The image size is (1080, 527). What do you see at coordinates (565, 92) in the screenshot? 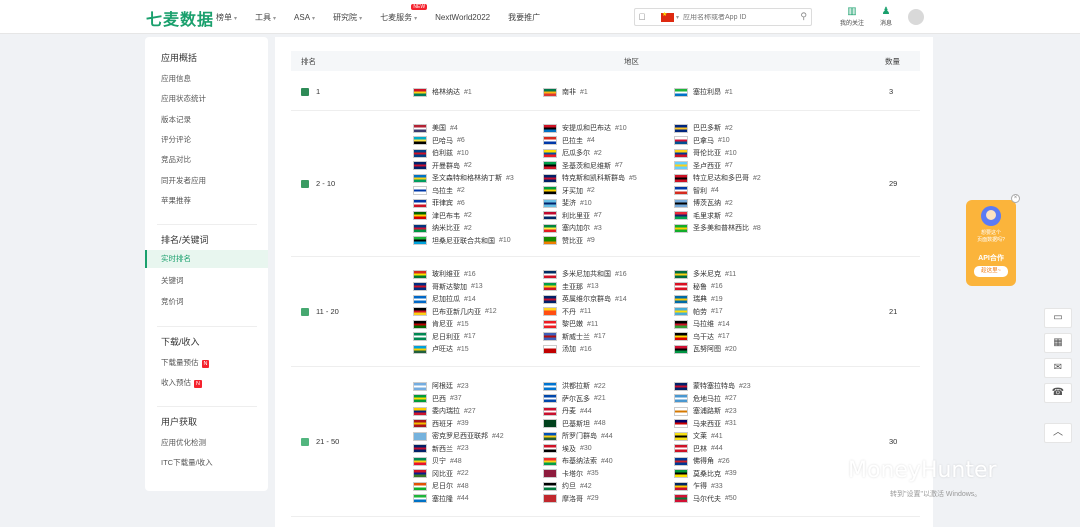
I see `region-entry: 南非 #1` at bounding box center [565, 92].